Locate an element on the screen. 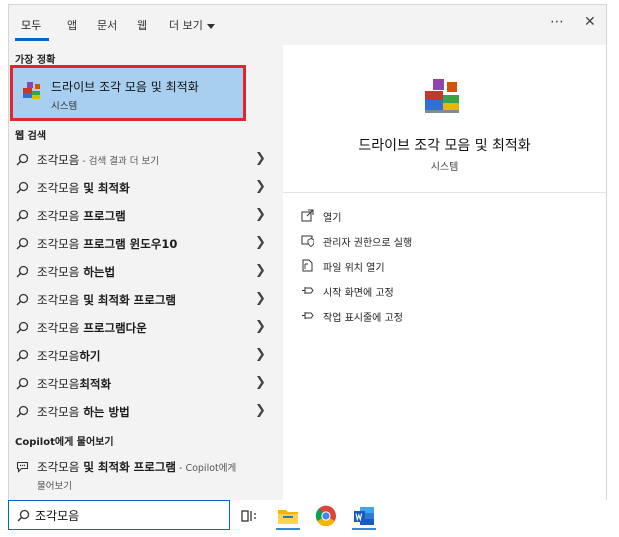 This screenshot has width=619, height=537. chrome-icon is located at coordinates (326, 516).